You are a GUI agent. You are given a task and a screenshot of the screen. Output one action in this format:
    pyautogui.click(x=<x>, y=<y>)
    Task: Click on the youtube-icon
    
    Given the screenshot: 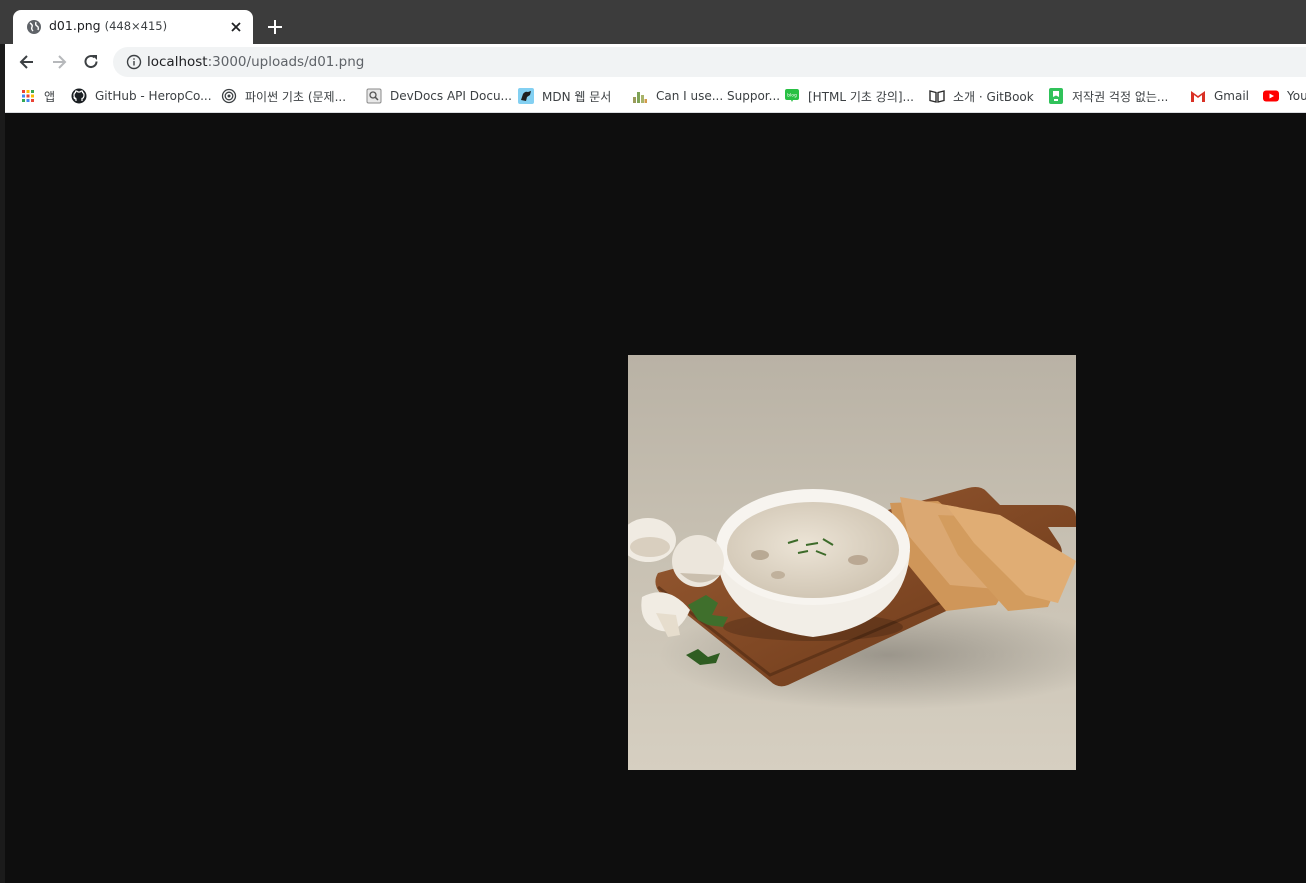 What is the action you would take?
    pyautogui.click(x=1271, y=96)
    